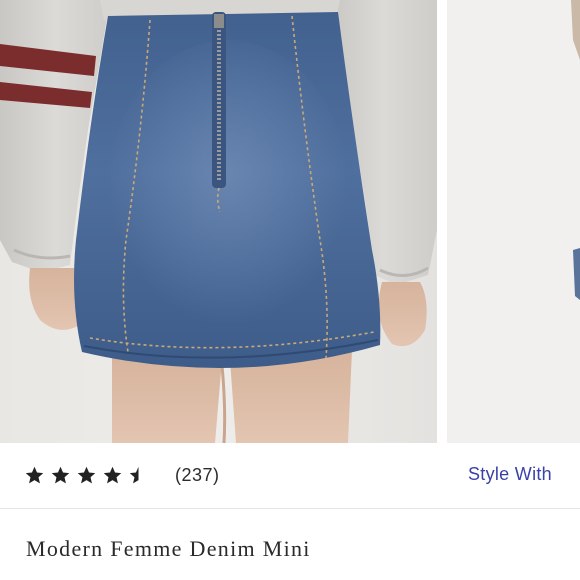 Image resolution: width=580 pixels, height=580 pixels. What do you see at coordinates (168, 548) in the screenshot?
I see `product-title: Modern Femme Denim Mini` at bounding box center [168, 548].